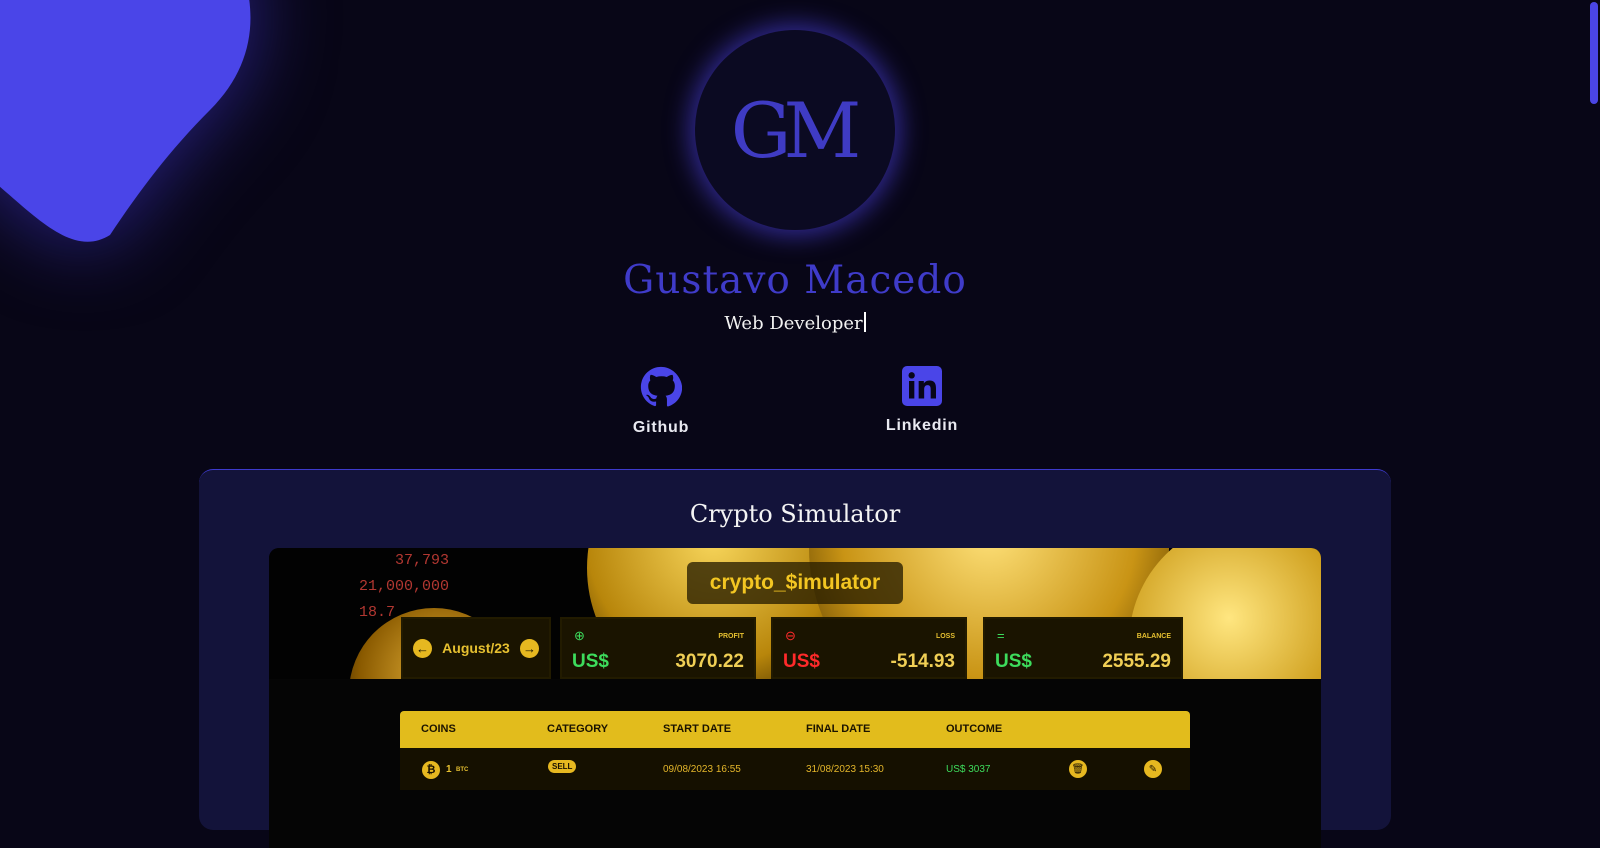 The height and width of the screenshot is (848, 1600). I want to click on github-icon, so click(661, 386).